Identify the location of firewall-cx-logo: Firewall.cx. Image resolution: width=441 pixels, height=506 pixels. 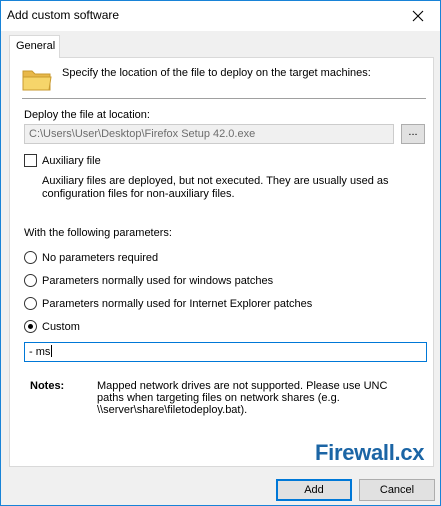
(370, 453).